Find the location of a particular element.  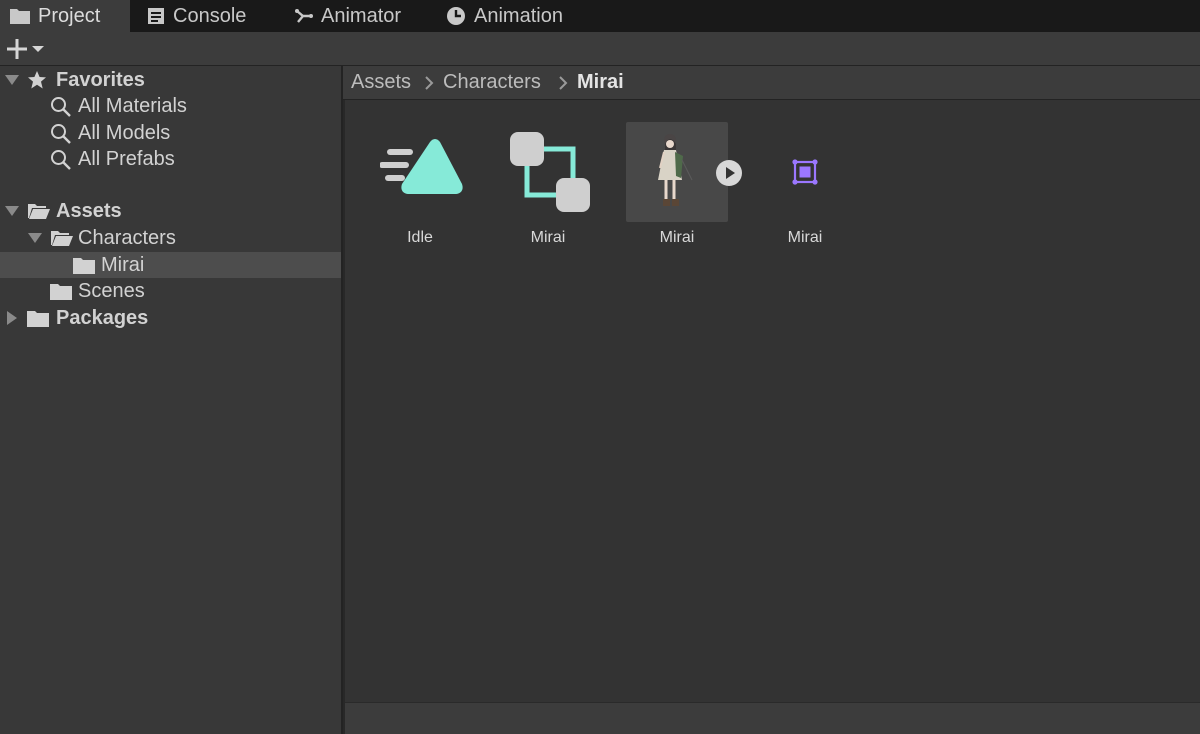

tree-item-all-materials: All Materials is located at coordinates (170, 106).